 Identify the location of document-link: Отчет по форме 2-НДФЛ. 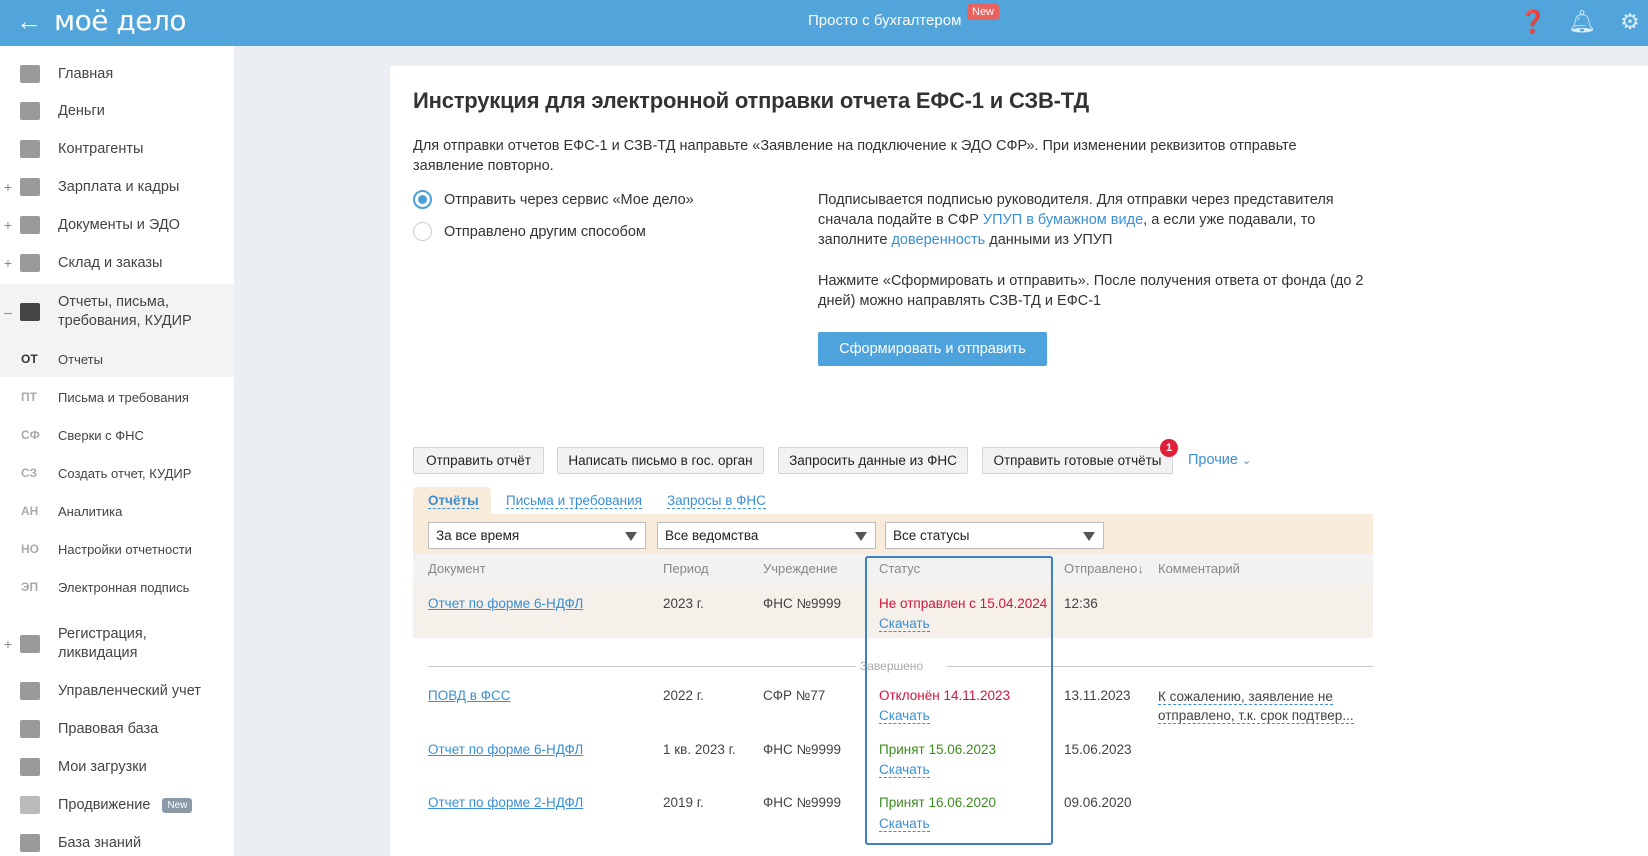
(505, 802).